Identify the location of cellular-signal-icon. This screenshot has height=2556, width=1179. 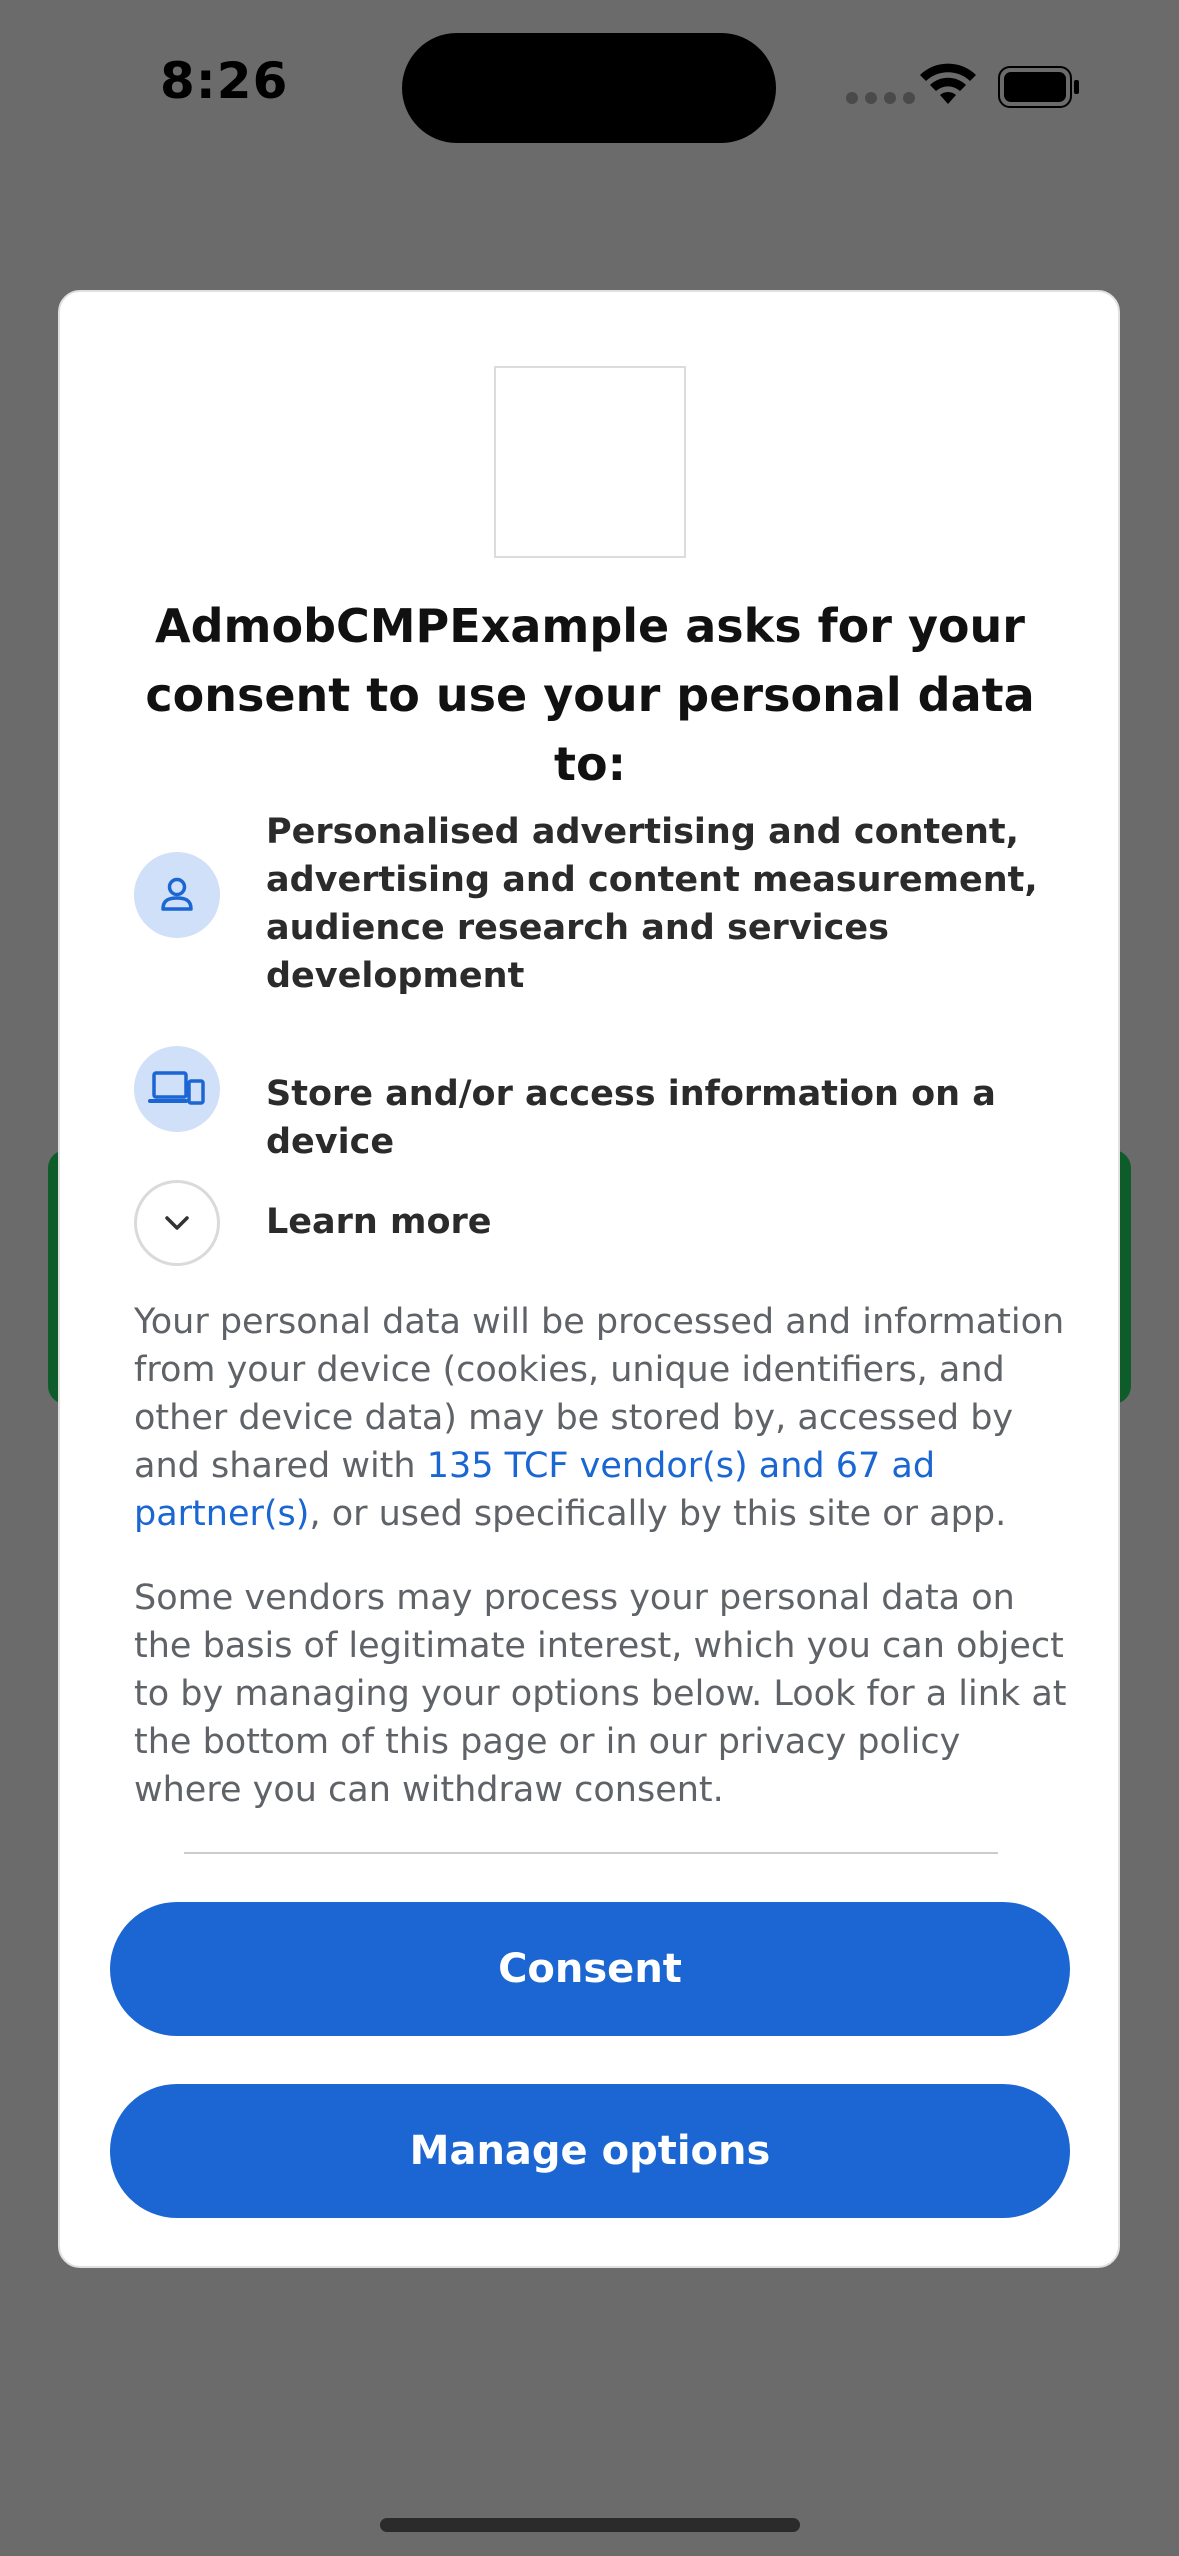
(880, 98).